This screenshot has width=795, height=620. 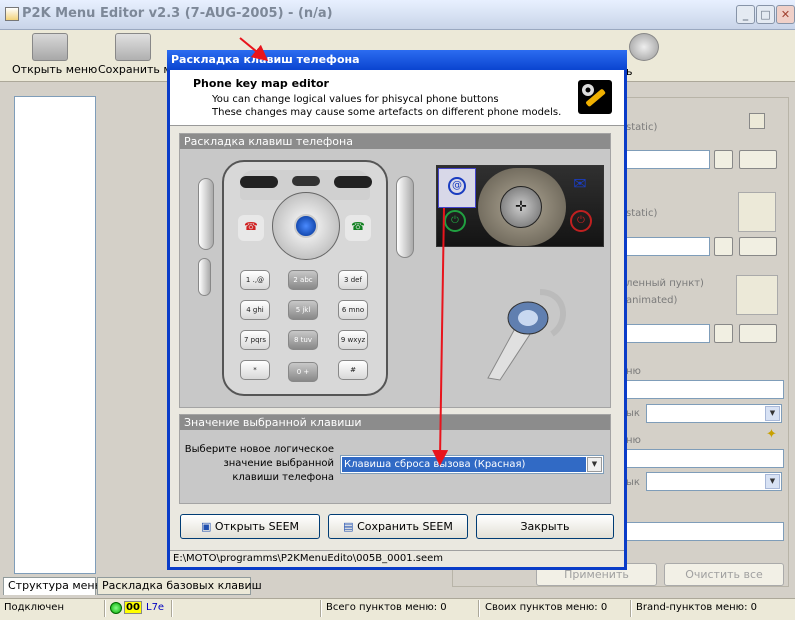 What do you see at coordinates (303, 280) in the screenshot?
I see `keypad-key: 2 abc` at bounding box center [303, 280].